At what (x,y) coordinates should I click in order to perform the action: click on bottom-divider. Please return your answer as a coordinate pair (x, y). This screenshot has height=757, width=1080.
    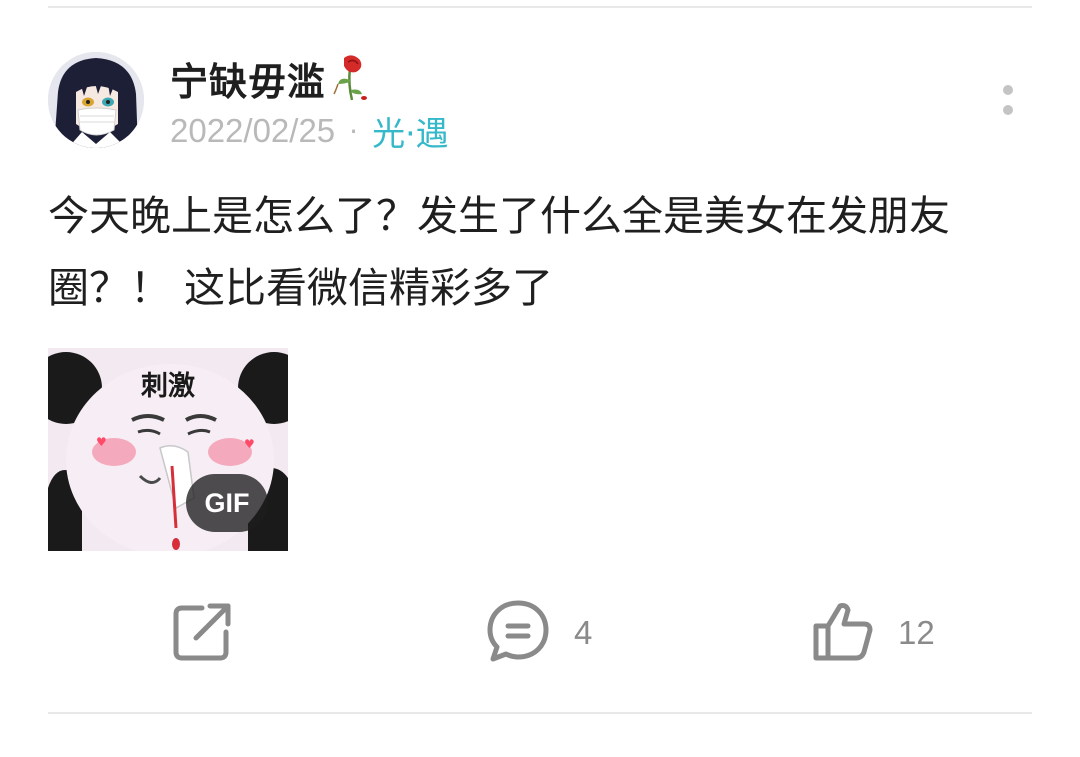
    Looking at the image, I should click on (540, 713).